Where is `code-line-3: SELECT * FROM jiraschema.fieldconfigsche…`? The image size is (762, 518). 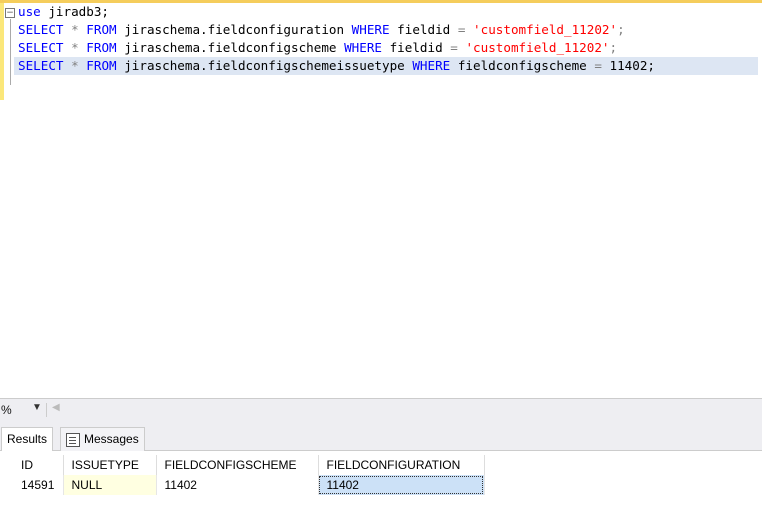
code-line-3: SELECT * FROM jiraschema.fieldconfigsche… is located at coordinates (317, 48).